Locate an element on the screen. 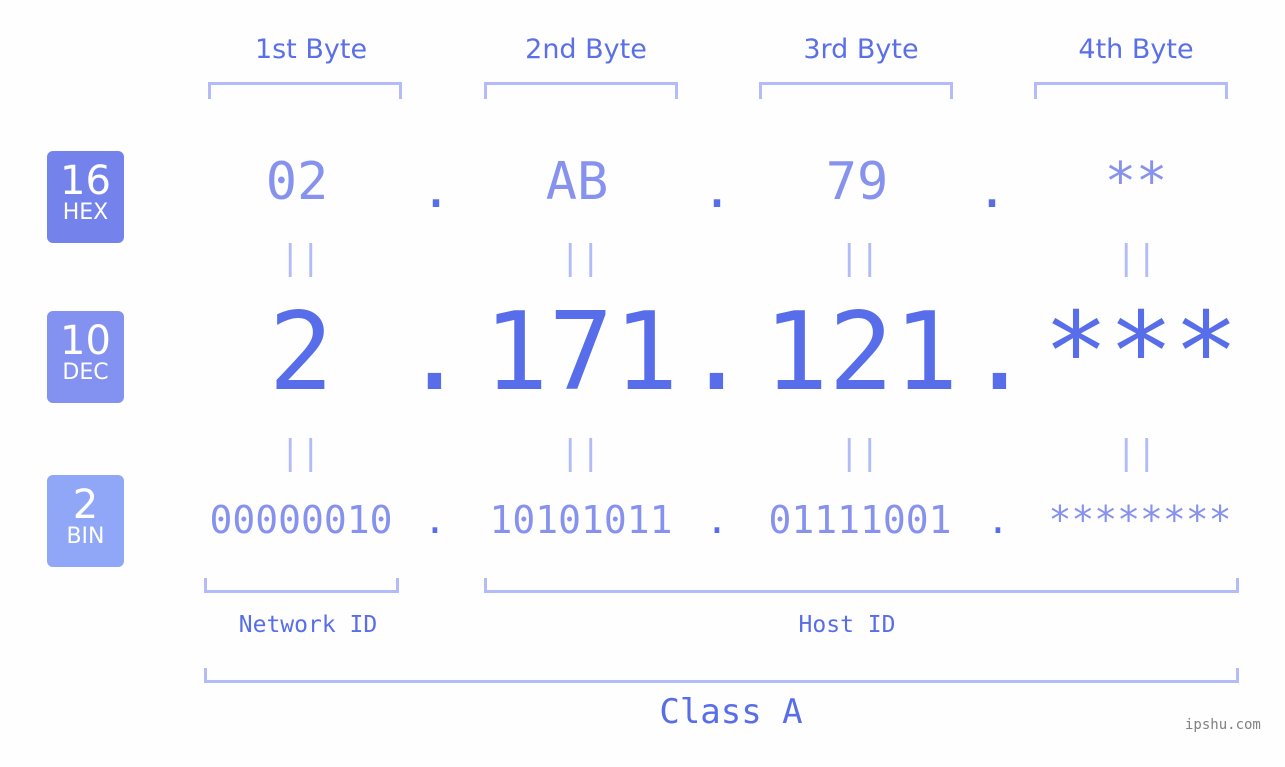  dec-byte-4: *** is located at coordinates (1141, 352).